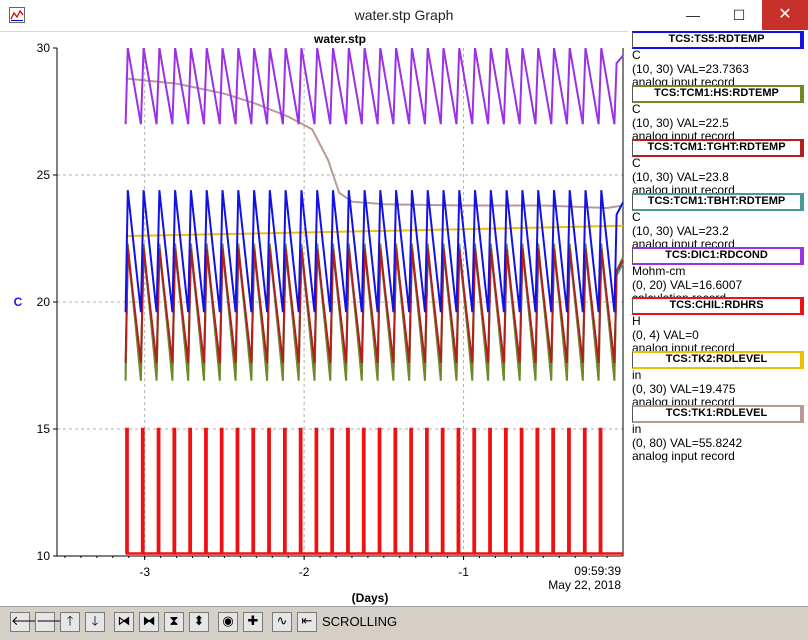  What do you see at coordinates (718, 414) in the screenshot?
I see `legend-series-name: TCS:TK1:RDLEVEL` at bounding box center [718, 414].